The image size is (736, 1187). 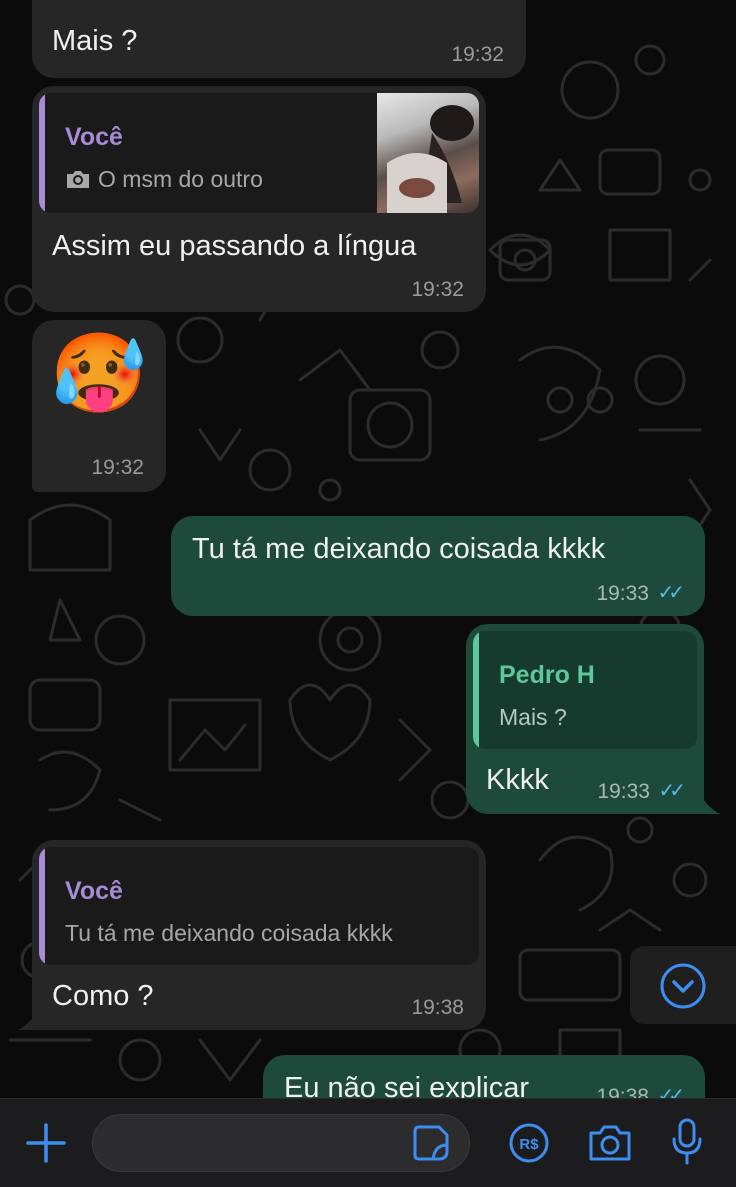 I want to click on quoted-message: Pedro H Mais ?, so click(x=585, y=690).